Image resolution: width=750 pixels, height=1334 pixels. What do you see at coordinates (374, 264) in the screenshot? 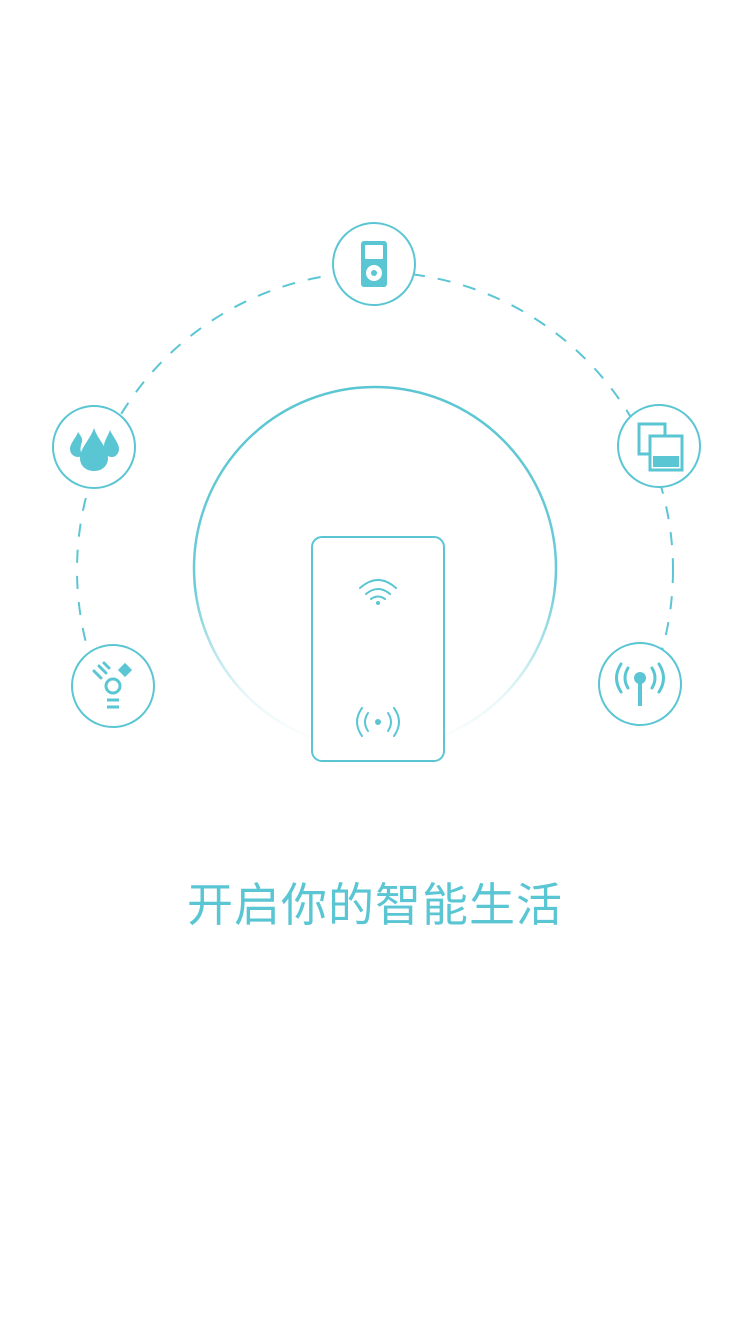
I see `ipod-icon` at bounding box center [374, 264].